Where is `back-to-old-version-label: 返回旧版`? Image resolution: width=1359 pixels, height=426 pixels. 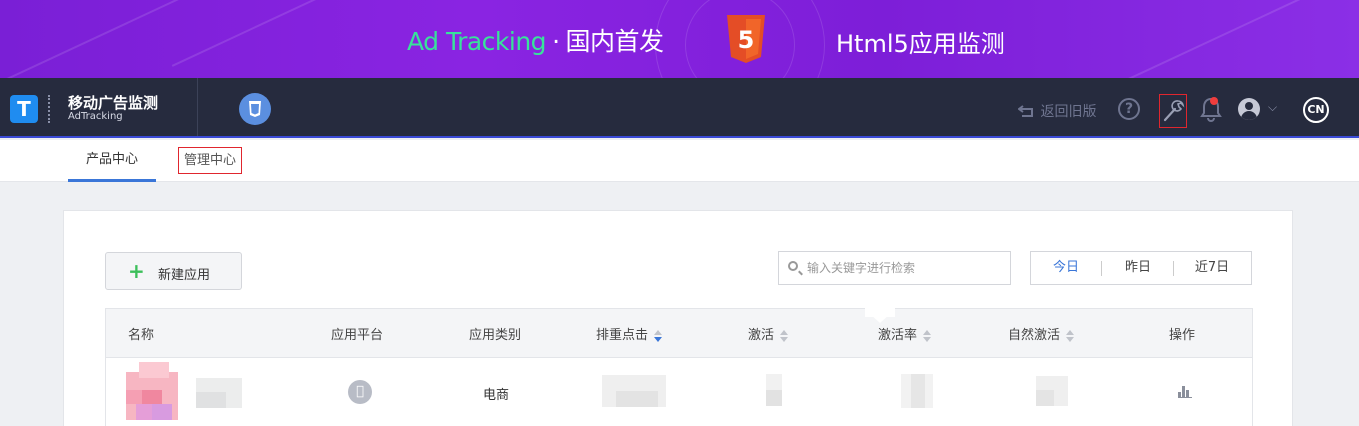 back-to-old-version-label: 返回旧版 is located at coordinates (1068, 112).